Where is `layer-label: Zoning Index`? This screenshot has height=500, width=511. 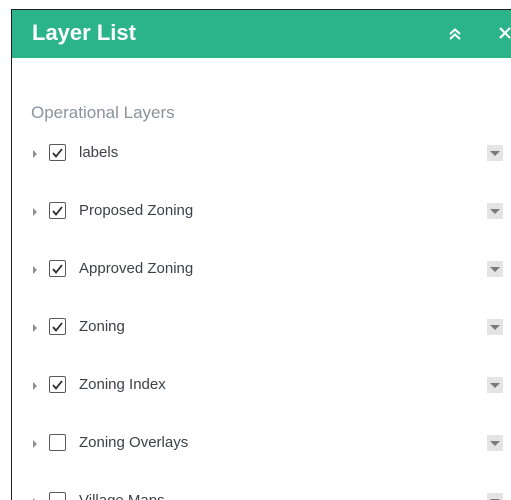 layer-label: Zoning Index is located at coordinates (122, 384).